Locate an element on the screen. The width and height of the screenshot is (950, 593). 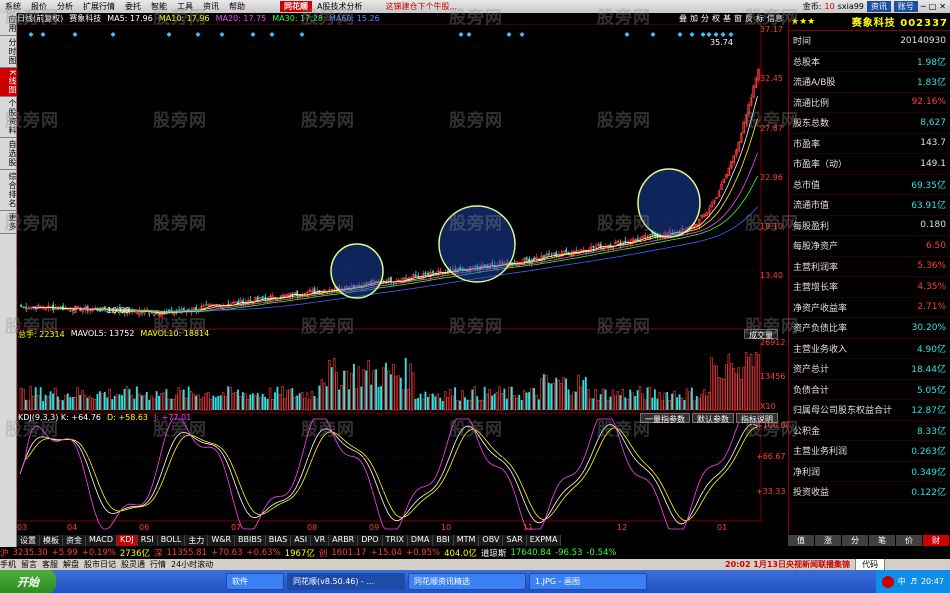
rtab-price: 价 is located at coordinates (909, 540).